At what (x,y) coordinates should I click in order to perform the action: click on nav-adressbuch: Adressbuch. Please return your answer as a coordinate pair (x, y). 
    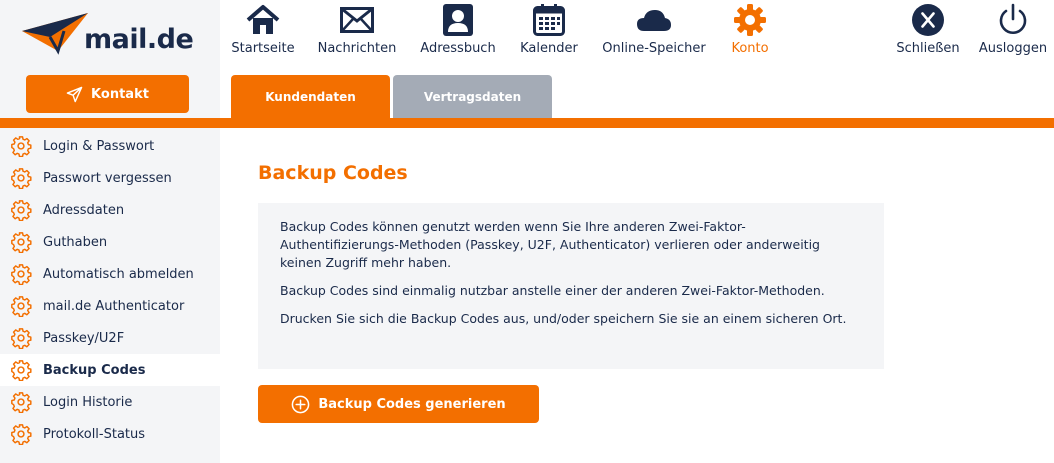
    Looking at the image, I should click on (458, 32).